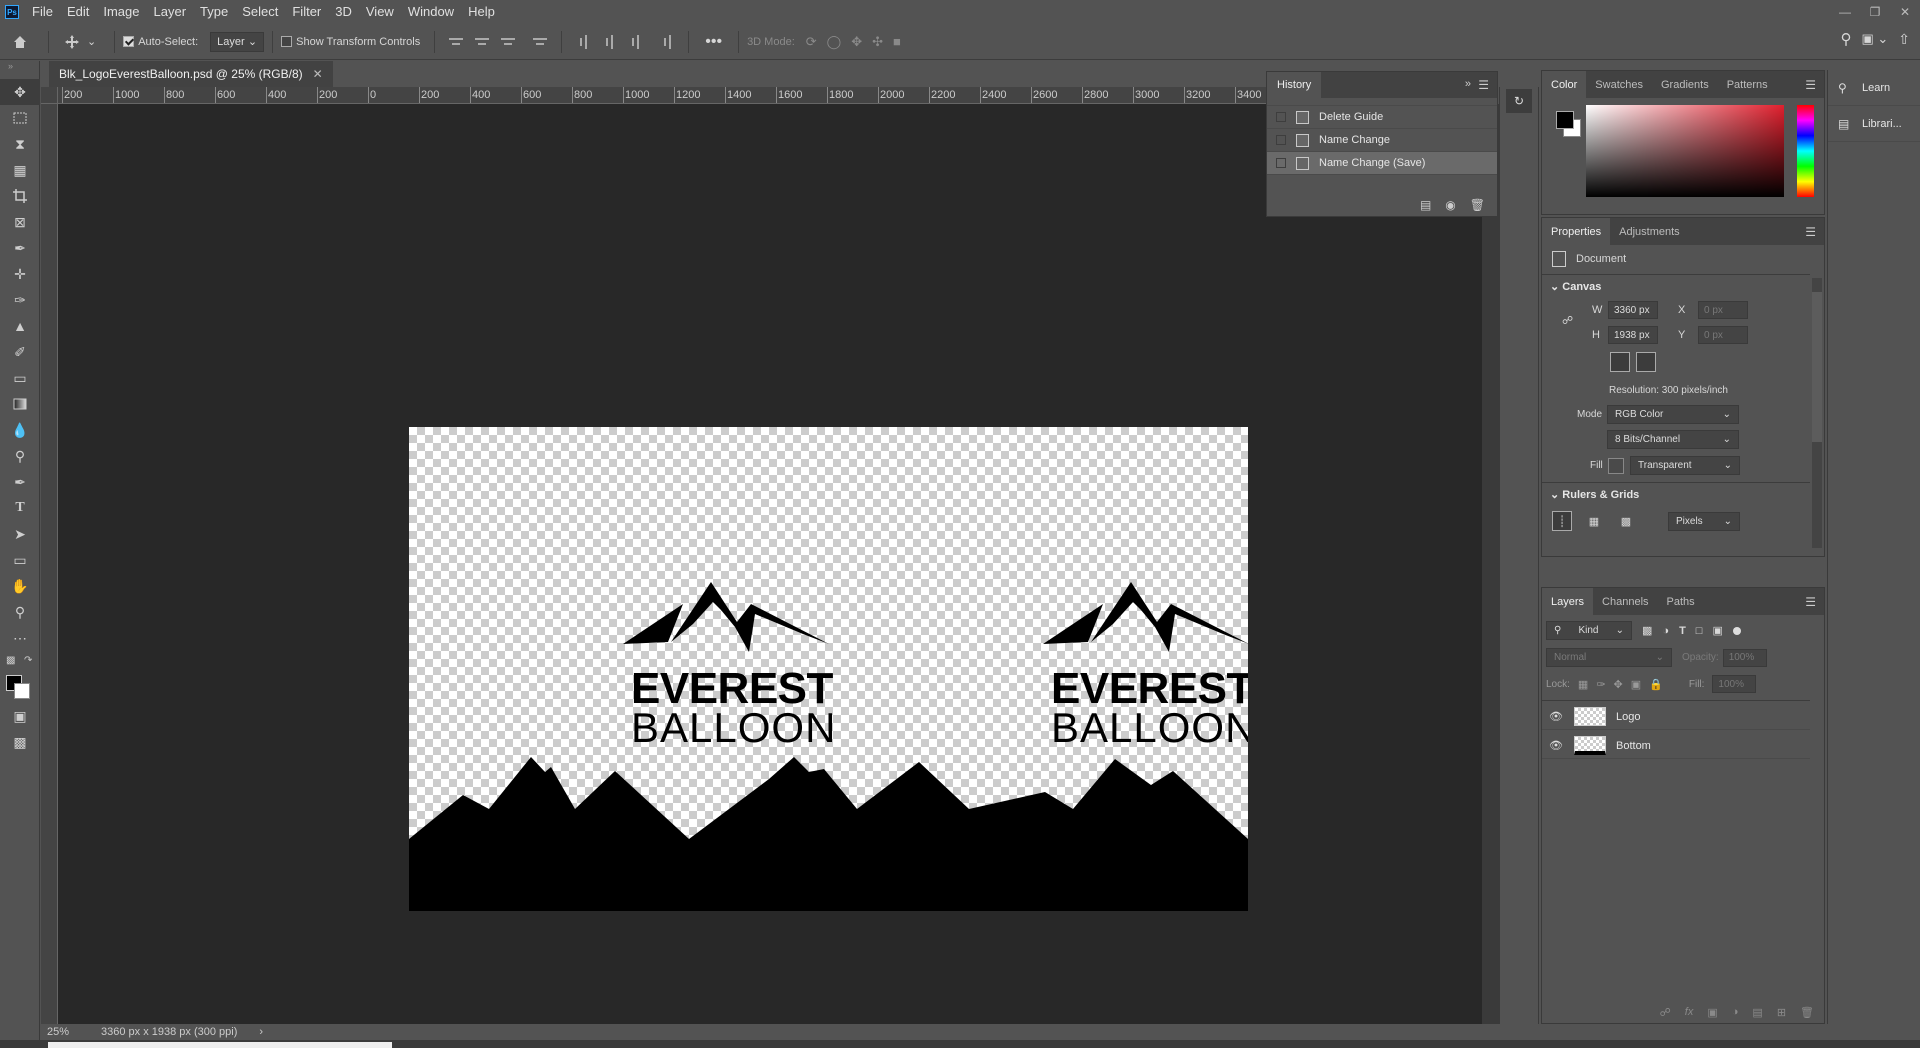 This screenshot has width=1920, height=1048. I want to click on slide-3d-icon: ✣, so click(877, 42).